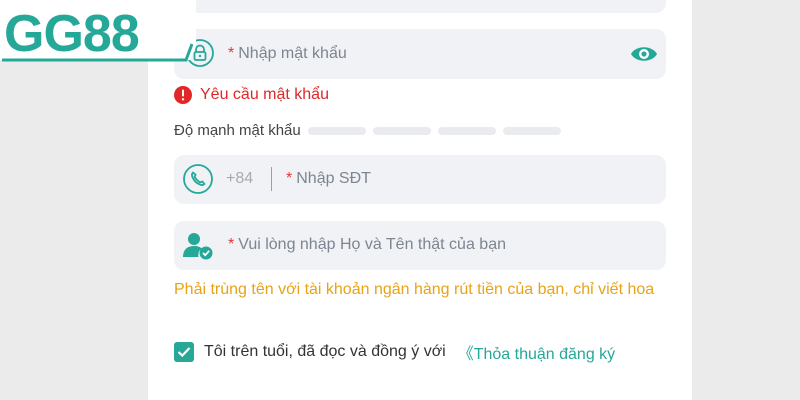  What do you see at coordinates (183, 95) in the screenshot?
I see `error-icon` at bounding box center [183, 95].